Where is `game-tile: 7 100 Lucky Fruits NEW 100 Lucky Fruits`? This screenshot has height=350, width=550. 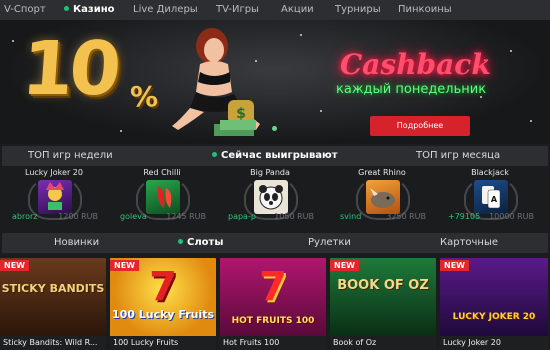
game-tile: 7 100 Lucky Fruits NEW 100 Lucky Fruits is located at coordinates (163, 304).